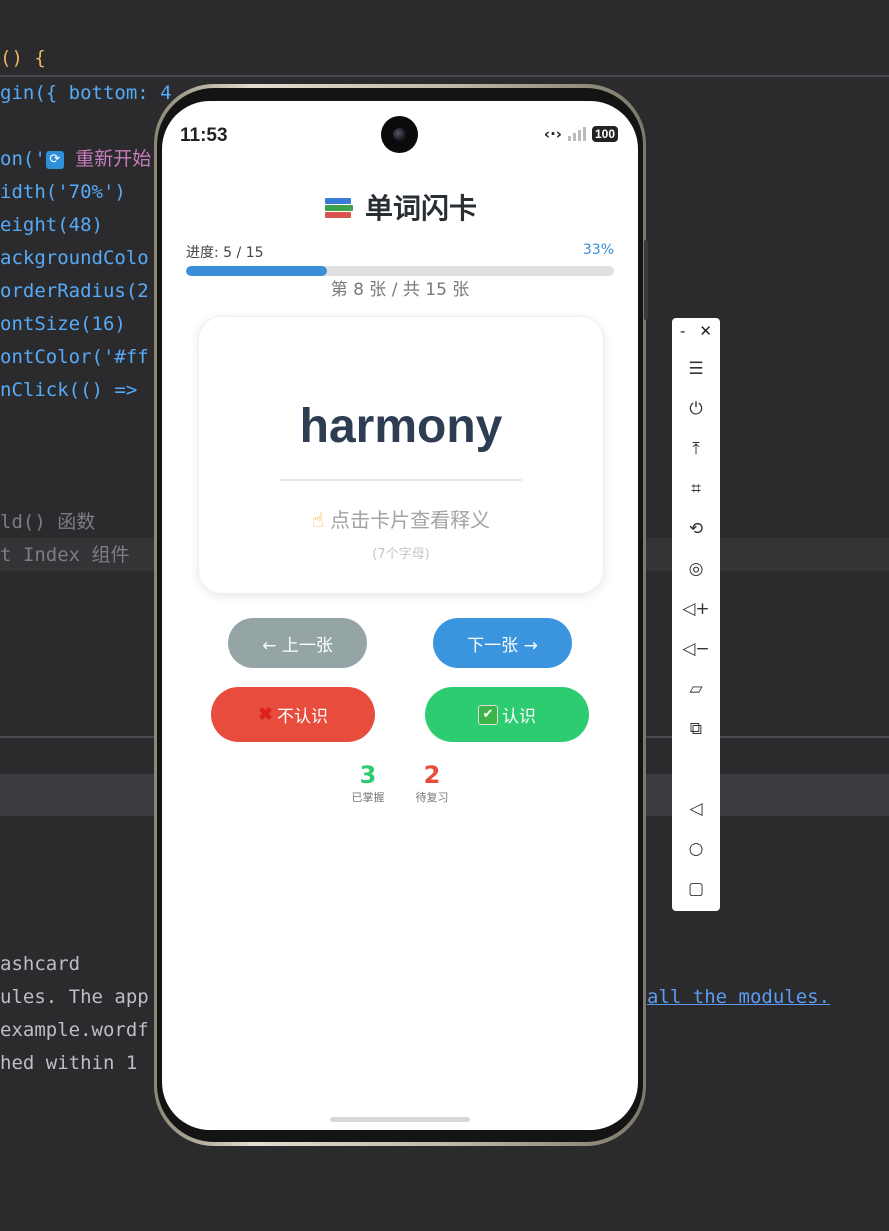 The width and height of the screenshot is (889, 1231). Describe the element at coordinates (400, 290) in the screenshot. I see `card-count: 第 8 张 / 共 15 张` at that location.